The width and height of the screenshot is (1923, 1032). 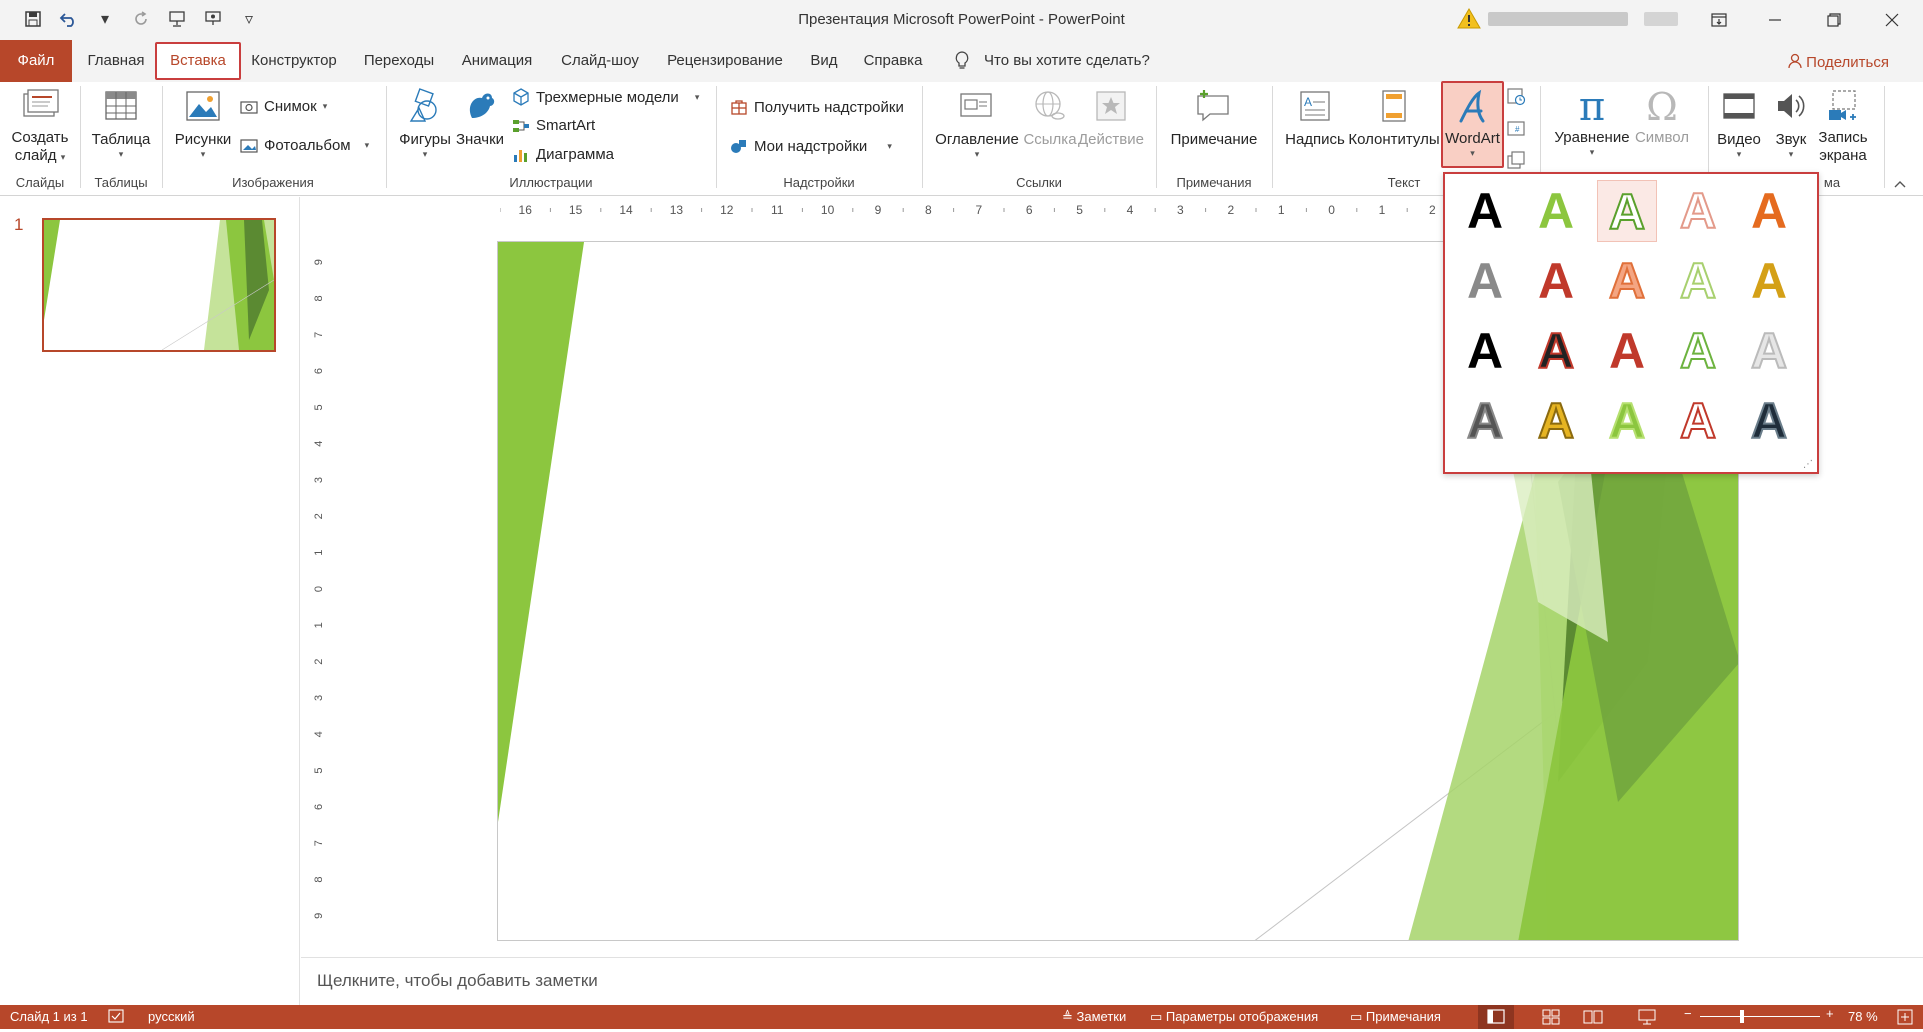 What do you see at coordinates (1769, 351) in the screenshot?
I see `wordart-style-15: A` at bounding box center [1769, 351].